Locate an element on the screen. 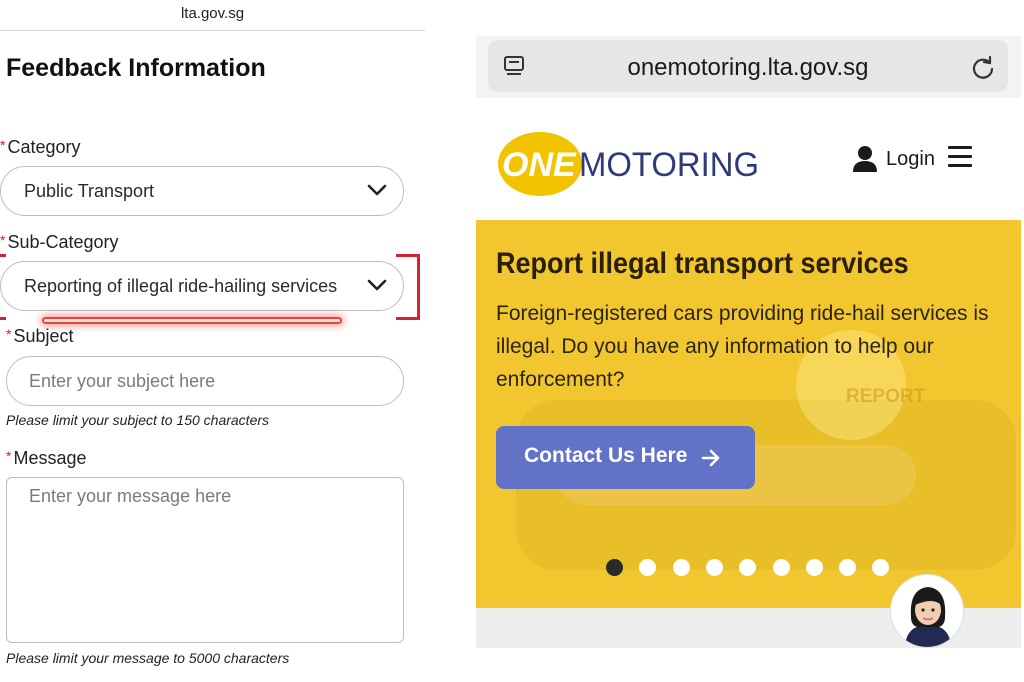 The width and height of the screenshot is (1024, 682). chatbot-avatar-icon is located at coordinates (928, 617).